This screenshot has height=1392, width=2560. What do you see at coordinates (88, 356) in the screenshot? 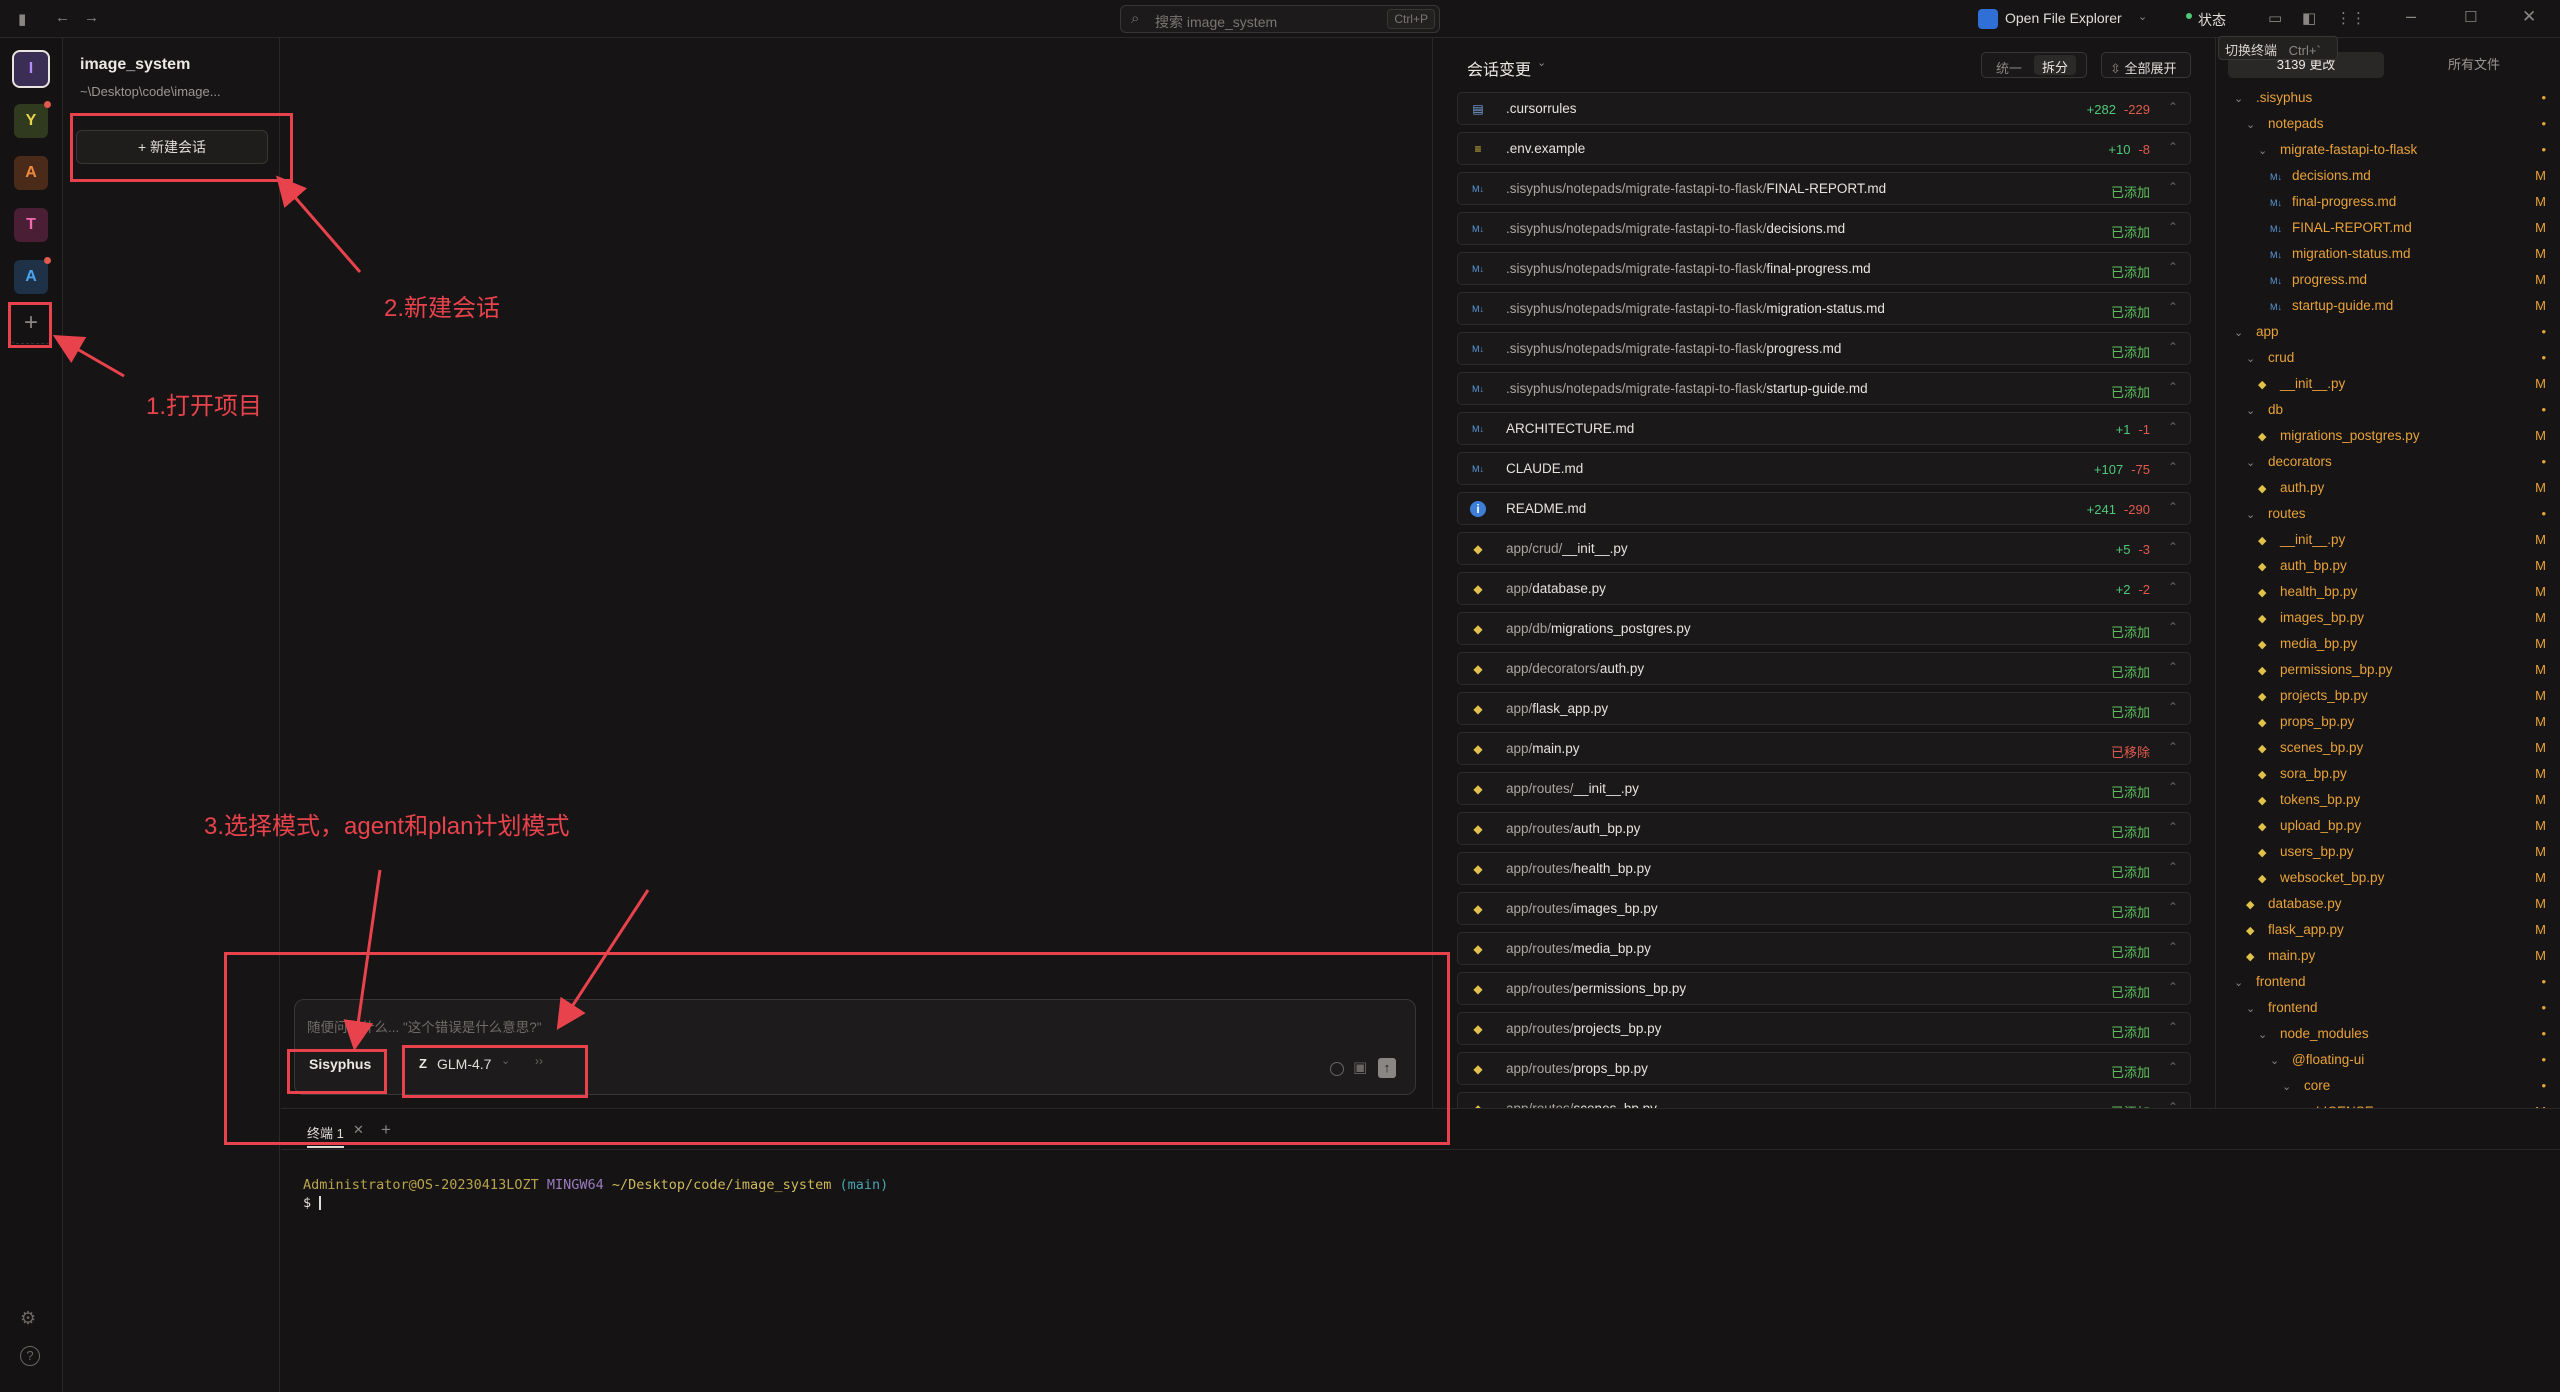
I see `arrow-open-project` at bounding box center [88, 356].